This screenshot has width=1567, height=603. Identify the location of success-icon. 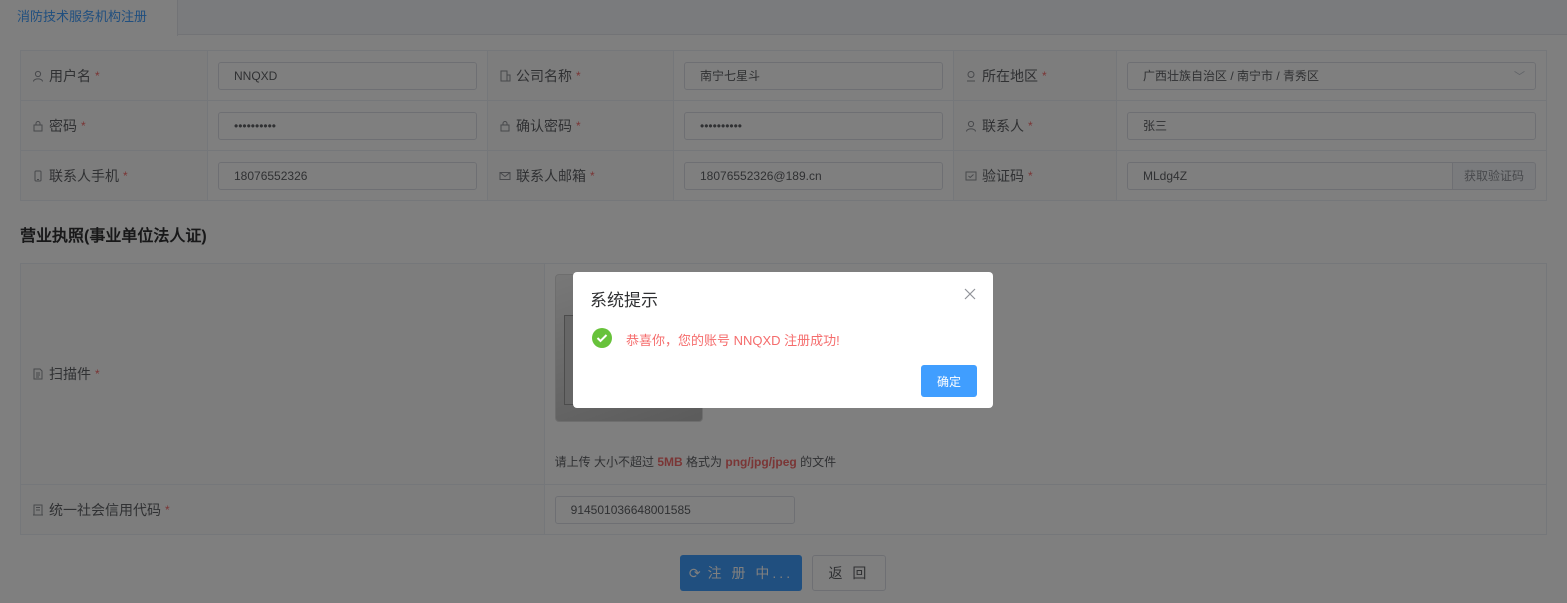
(602, 338).